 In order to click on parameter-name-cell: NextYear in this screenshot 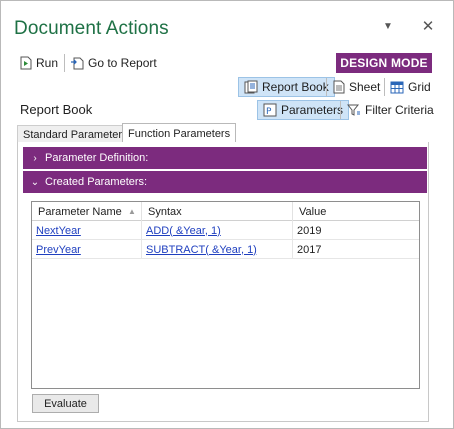, I will do `click(87, 230)`.